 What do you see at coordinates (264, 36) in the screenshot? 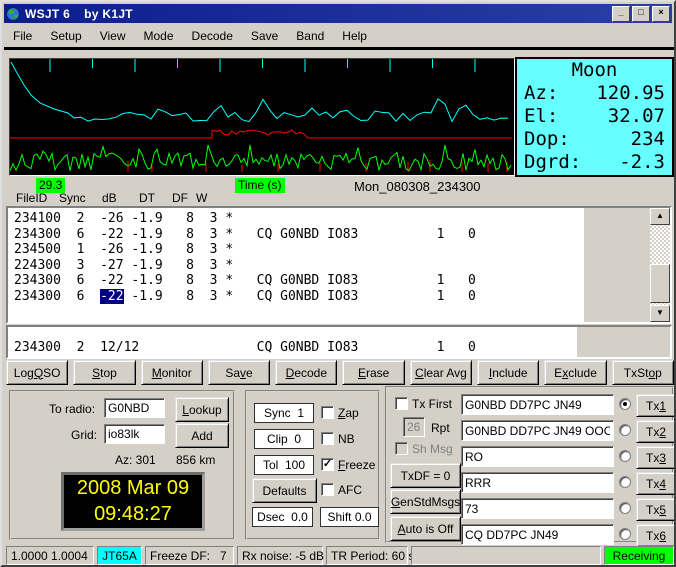
I see `menu-item-save: Save` at bounding box center [264, 36].